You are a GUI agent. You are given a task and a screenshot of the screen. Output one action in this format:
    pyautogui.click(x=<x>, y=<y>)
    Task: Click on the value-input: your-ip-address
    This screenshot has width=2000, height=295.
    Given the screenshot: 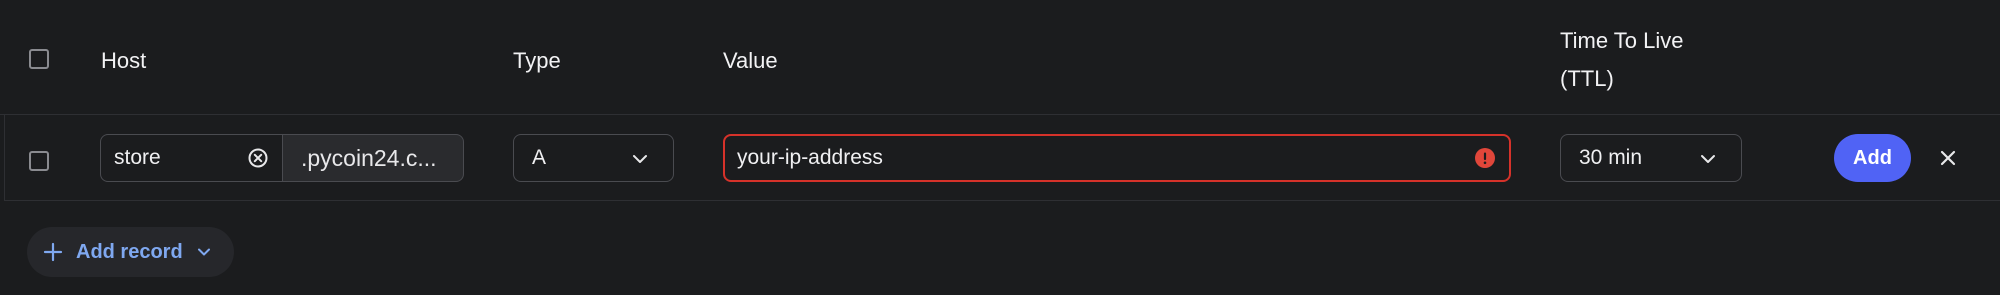 What is the action you would take?
    pyautogui.click(x=1117, y=158)
    